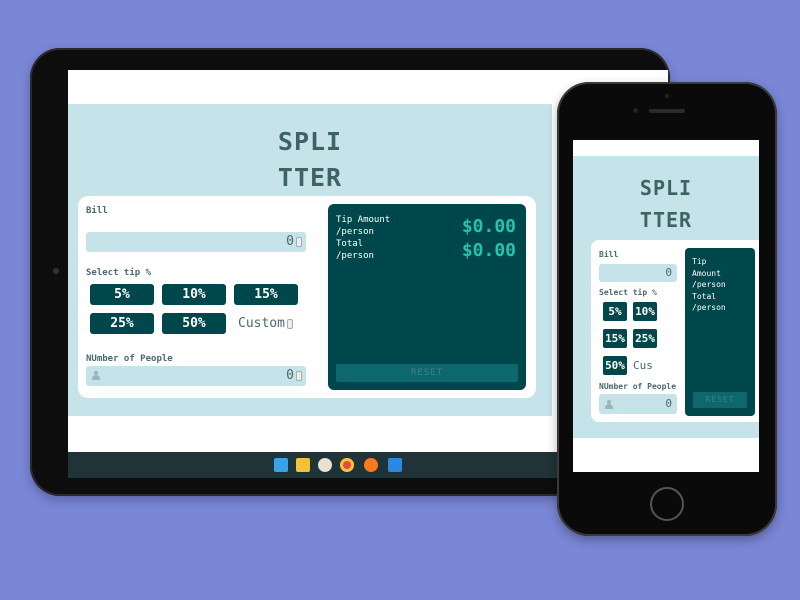 This screenshot has height=600, width=800. Describe the element at coordinates (281, 465) in the screenshot. I see `windows-start-icon` at that location.